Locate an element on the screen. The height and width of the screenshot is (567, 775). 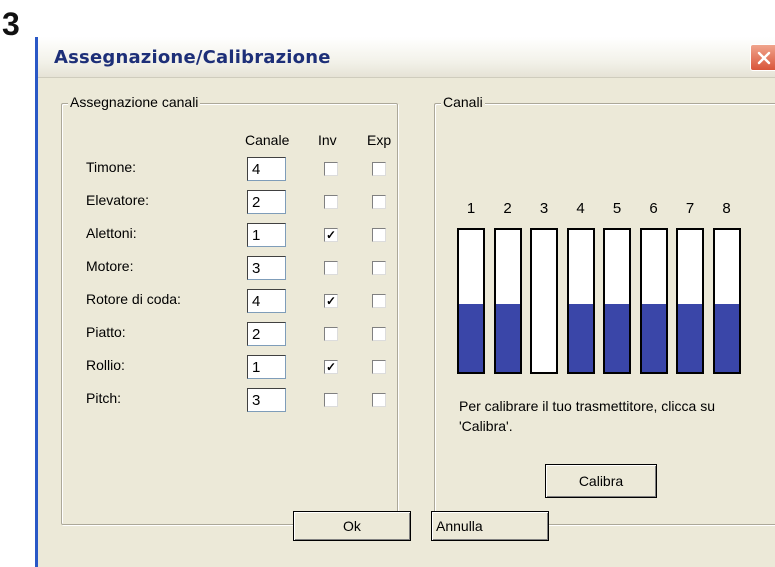
row-label: Rotore di coda: is located at coordinates (133, 299).